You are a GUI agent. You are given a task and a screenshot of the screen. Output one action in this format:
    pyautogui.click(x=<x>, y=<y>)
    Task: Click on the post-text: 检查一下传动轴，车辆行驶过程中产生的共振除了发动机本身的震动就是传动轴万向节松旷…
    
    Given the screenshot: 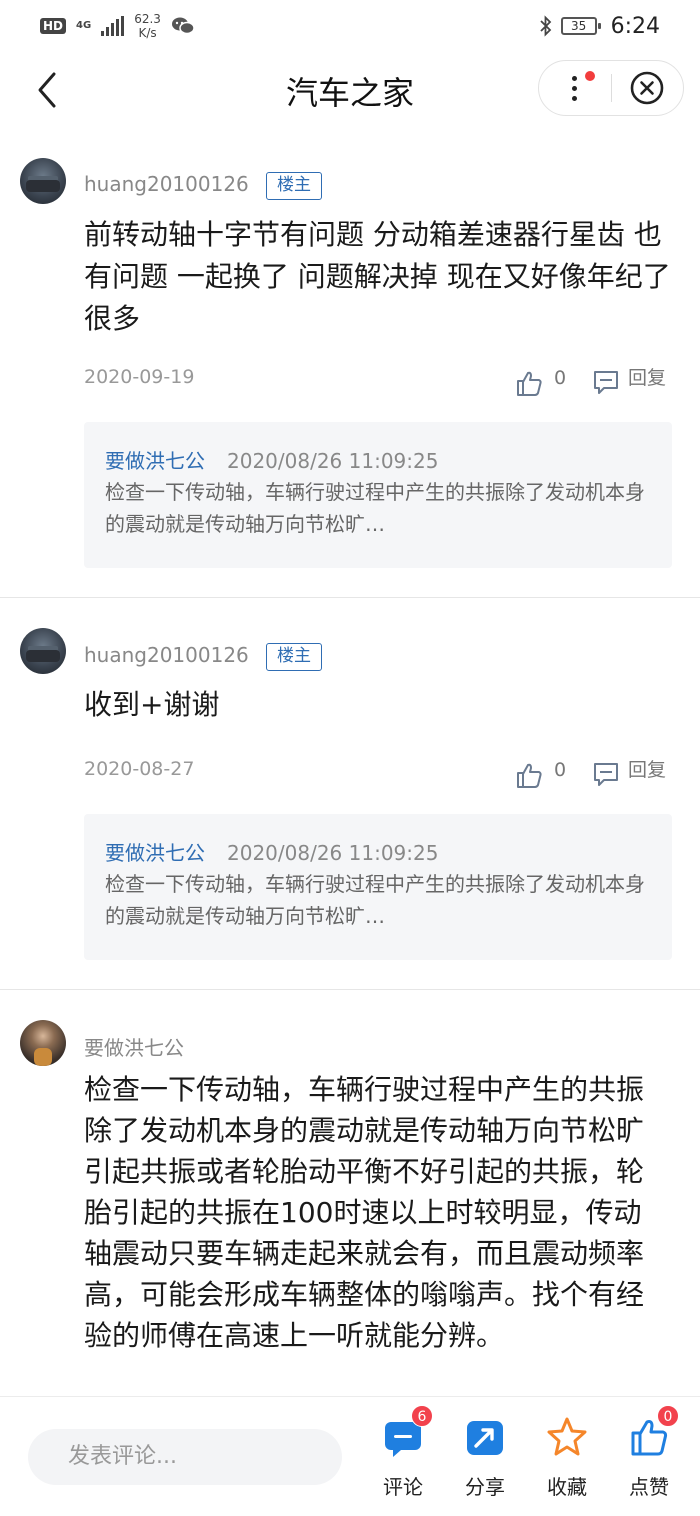 What is the action you would take?
    pyautogui.click(x=364, y=1212)
    